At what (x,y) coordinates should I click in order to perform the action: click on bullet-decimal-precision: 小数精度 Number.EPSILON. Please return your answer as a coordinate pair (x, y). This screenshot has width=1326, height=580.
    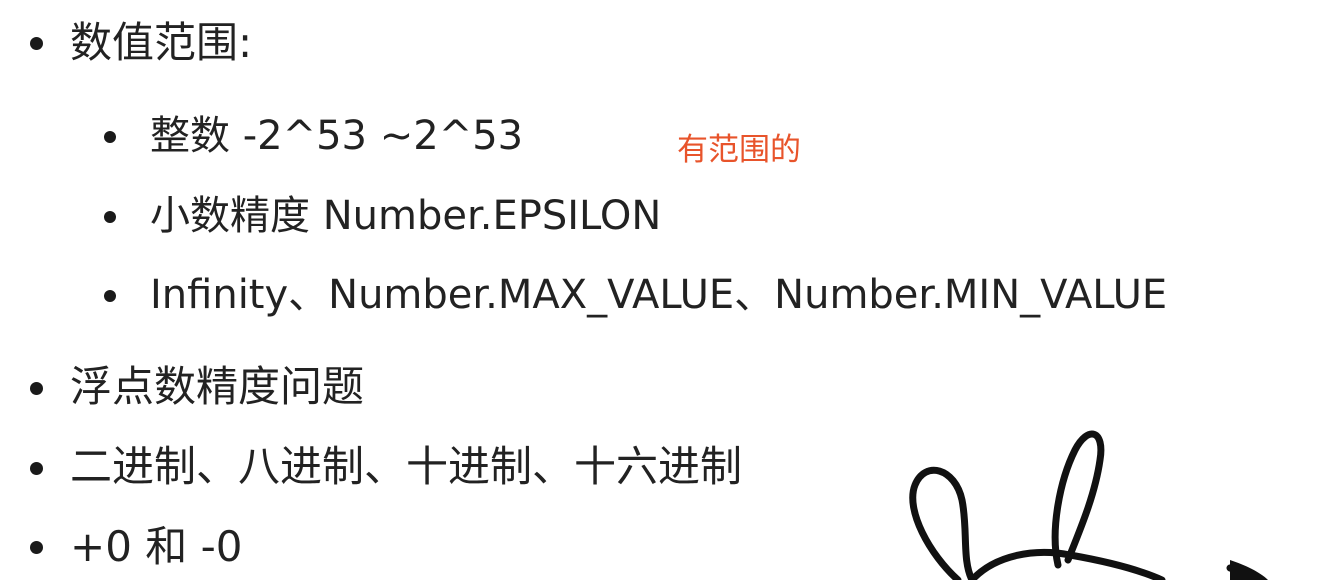
    Looking at the image, I should click on (406, 216).